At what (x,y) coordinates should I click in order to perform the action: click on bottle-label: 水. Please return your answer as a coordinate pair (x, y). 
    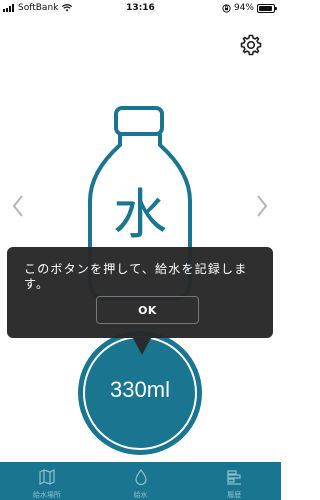
    Looking at the image, I should click on (140, 214).